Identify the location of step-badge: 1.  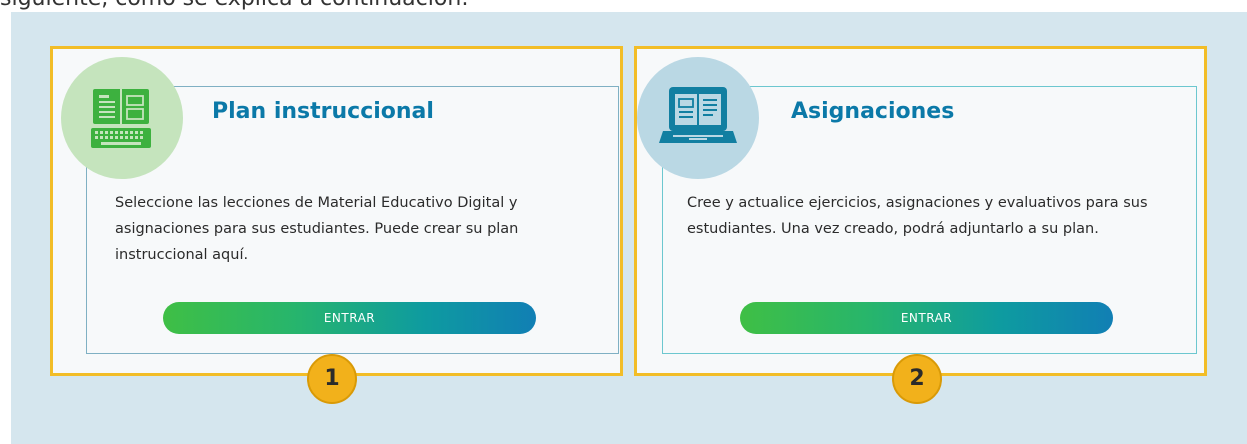
(332, 379).